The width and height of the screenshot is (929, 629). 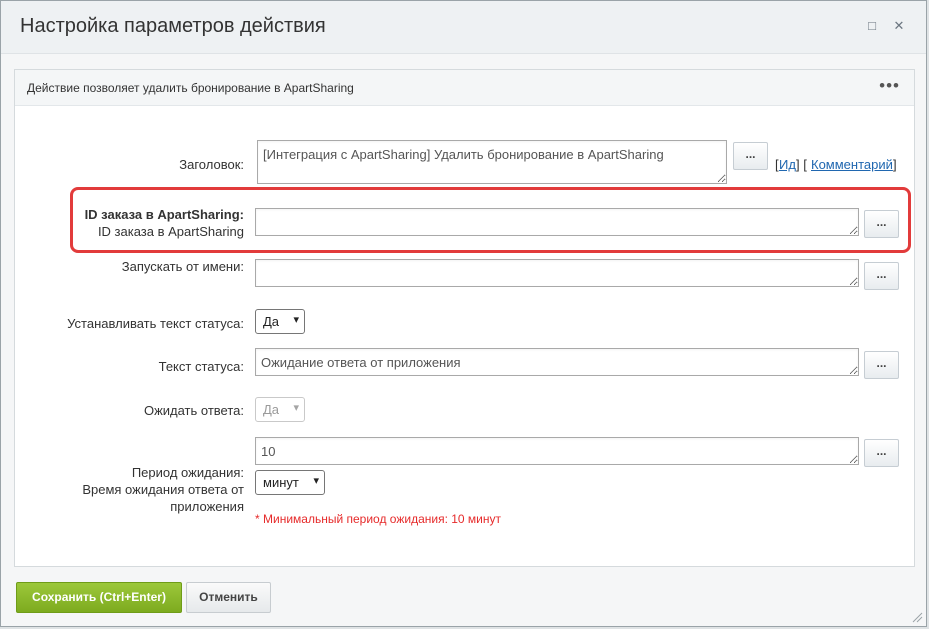 I want to click on wait-period-input: 10, so click(x=557, y=451).